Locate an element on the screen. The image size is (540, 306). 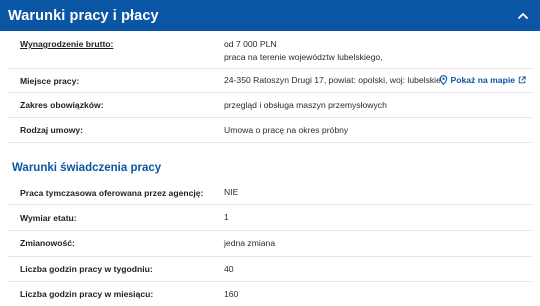
detail-label: Liczba godzin pracy w tygodniu: is located at coordinates (86, 269).